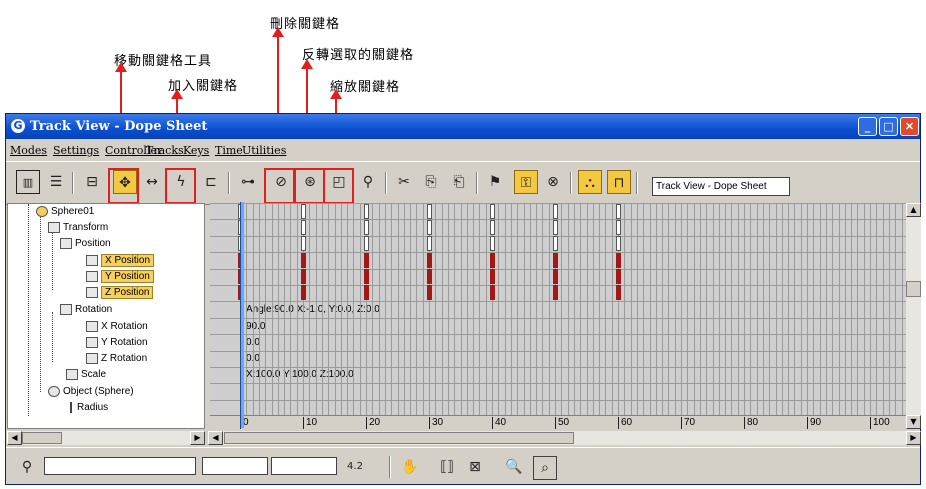  I want to click on zoom-icon: 🔍, so click(514, 467).